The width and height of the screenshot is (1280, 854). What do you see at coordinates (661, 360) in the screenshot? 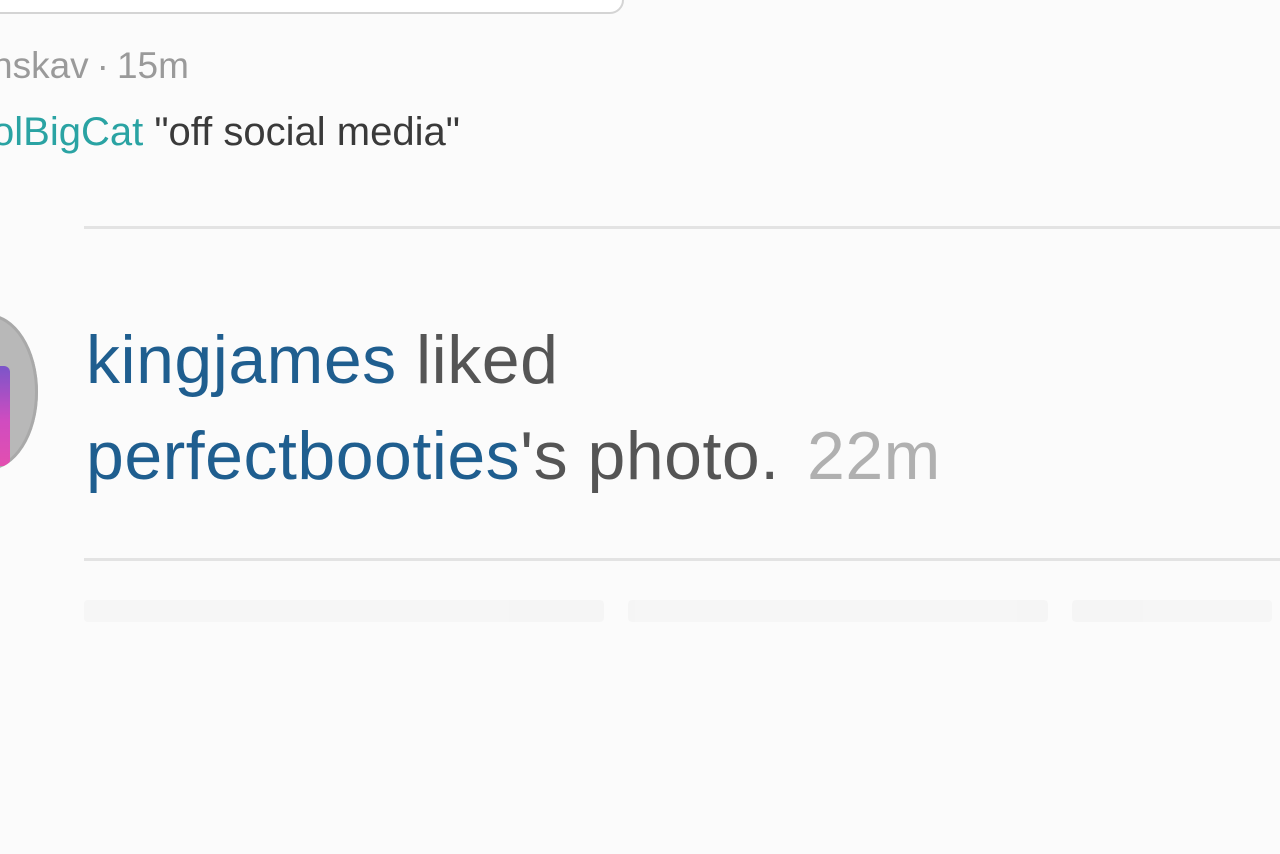
I see `activity-line-1: kingjames liked` at bounding box center [661, 360].